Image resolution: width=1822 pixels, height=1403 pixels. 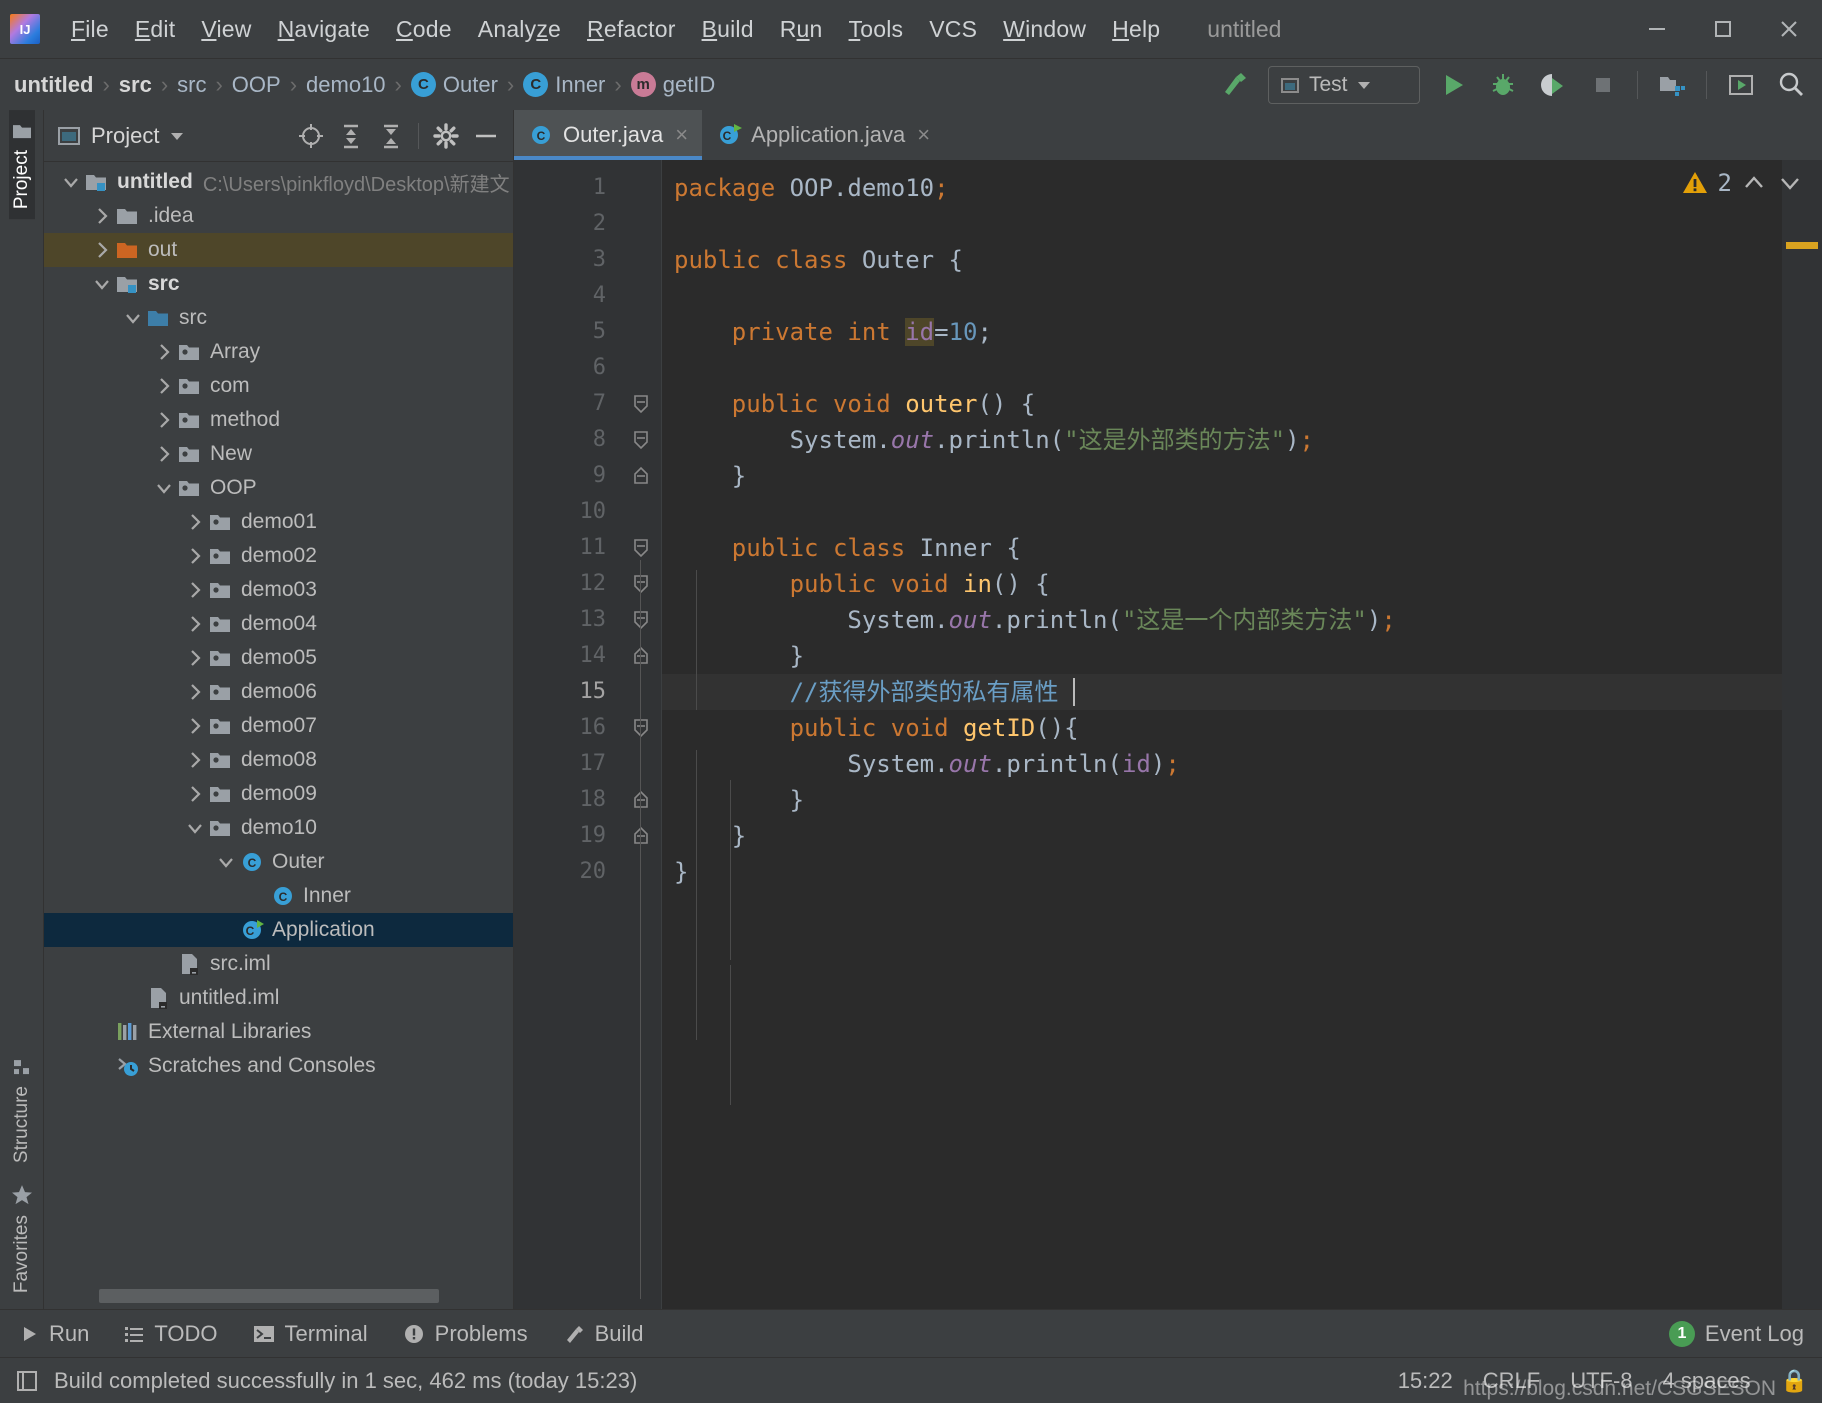 I want to click on tree-item-outer: C Outer, so click(x=278, y=862).